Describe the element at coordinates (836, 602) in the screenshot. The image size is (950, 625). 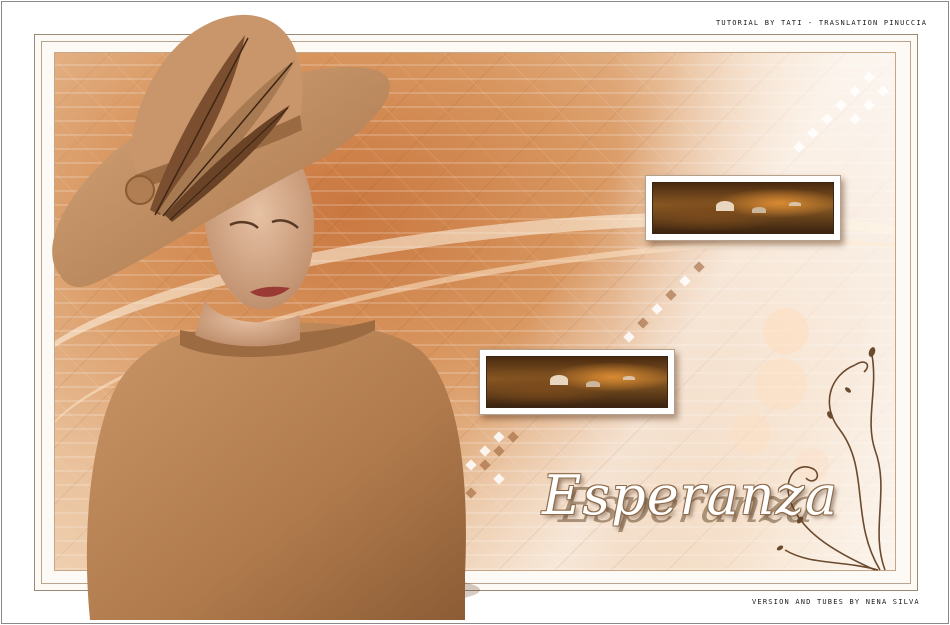
I see `version-credit: VERSION AND TUBES BY NENA SILVA` at that location.